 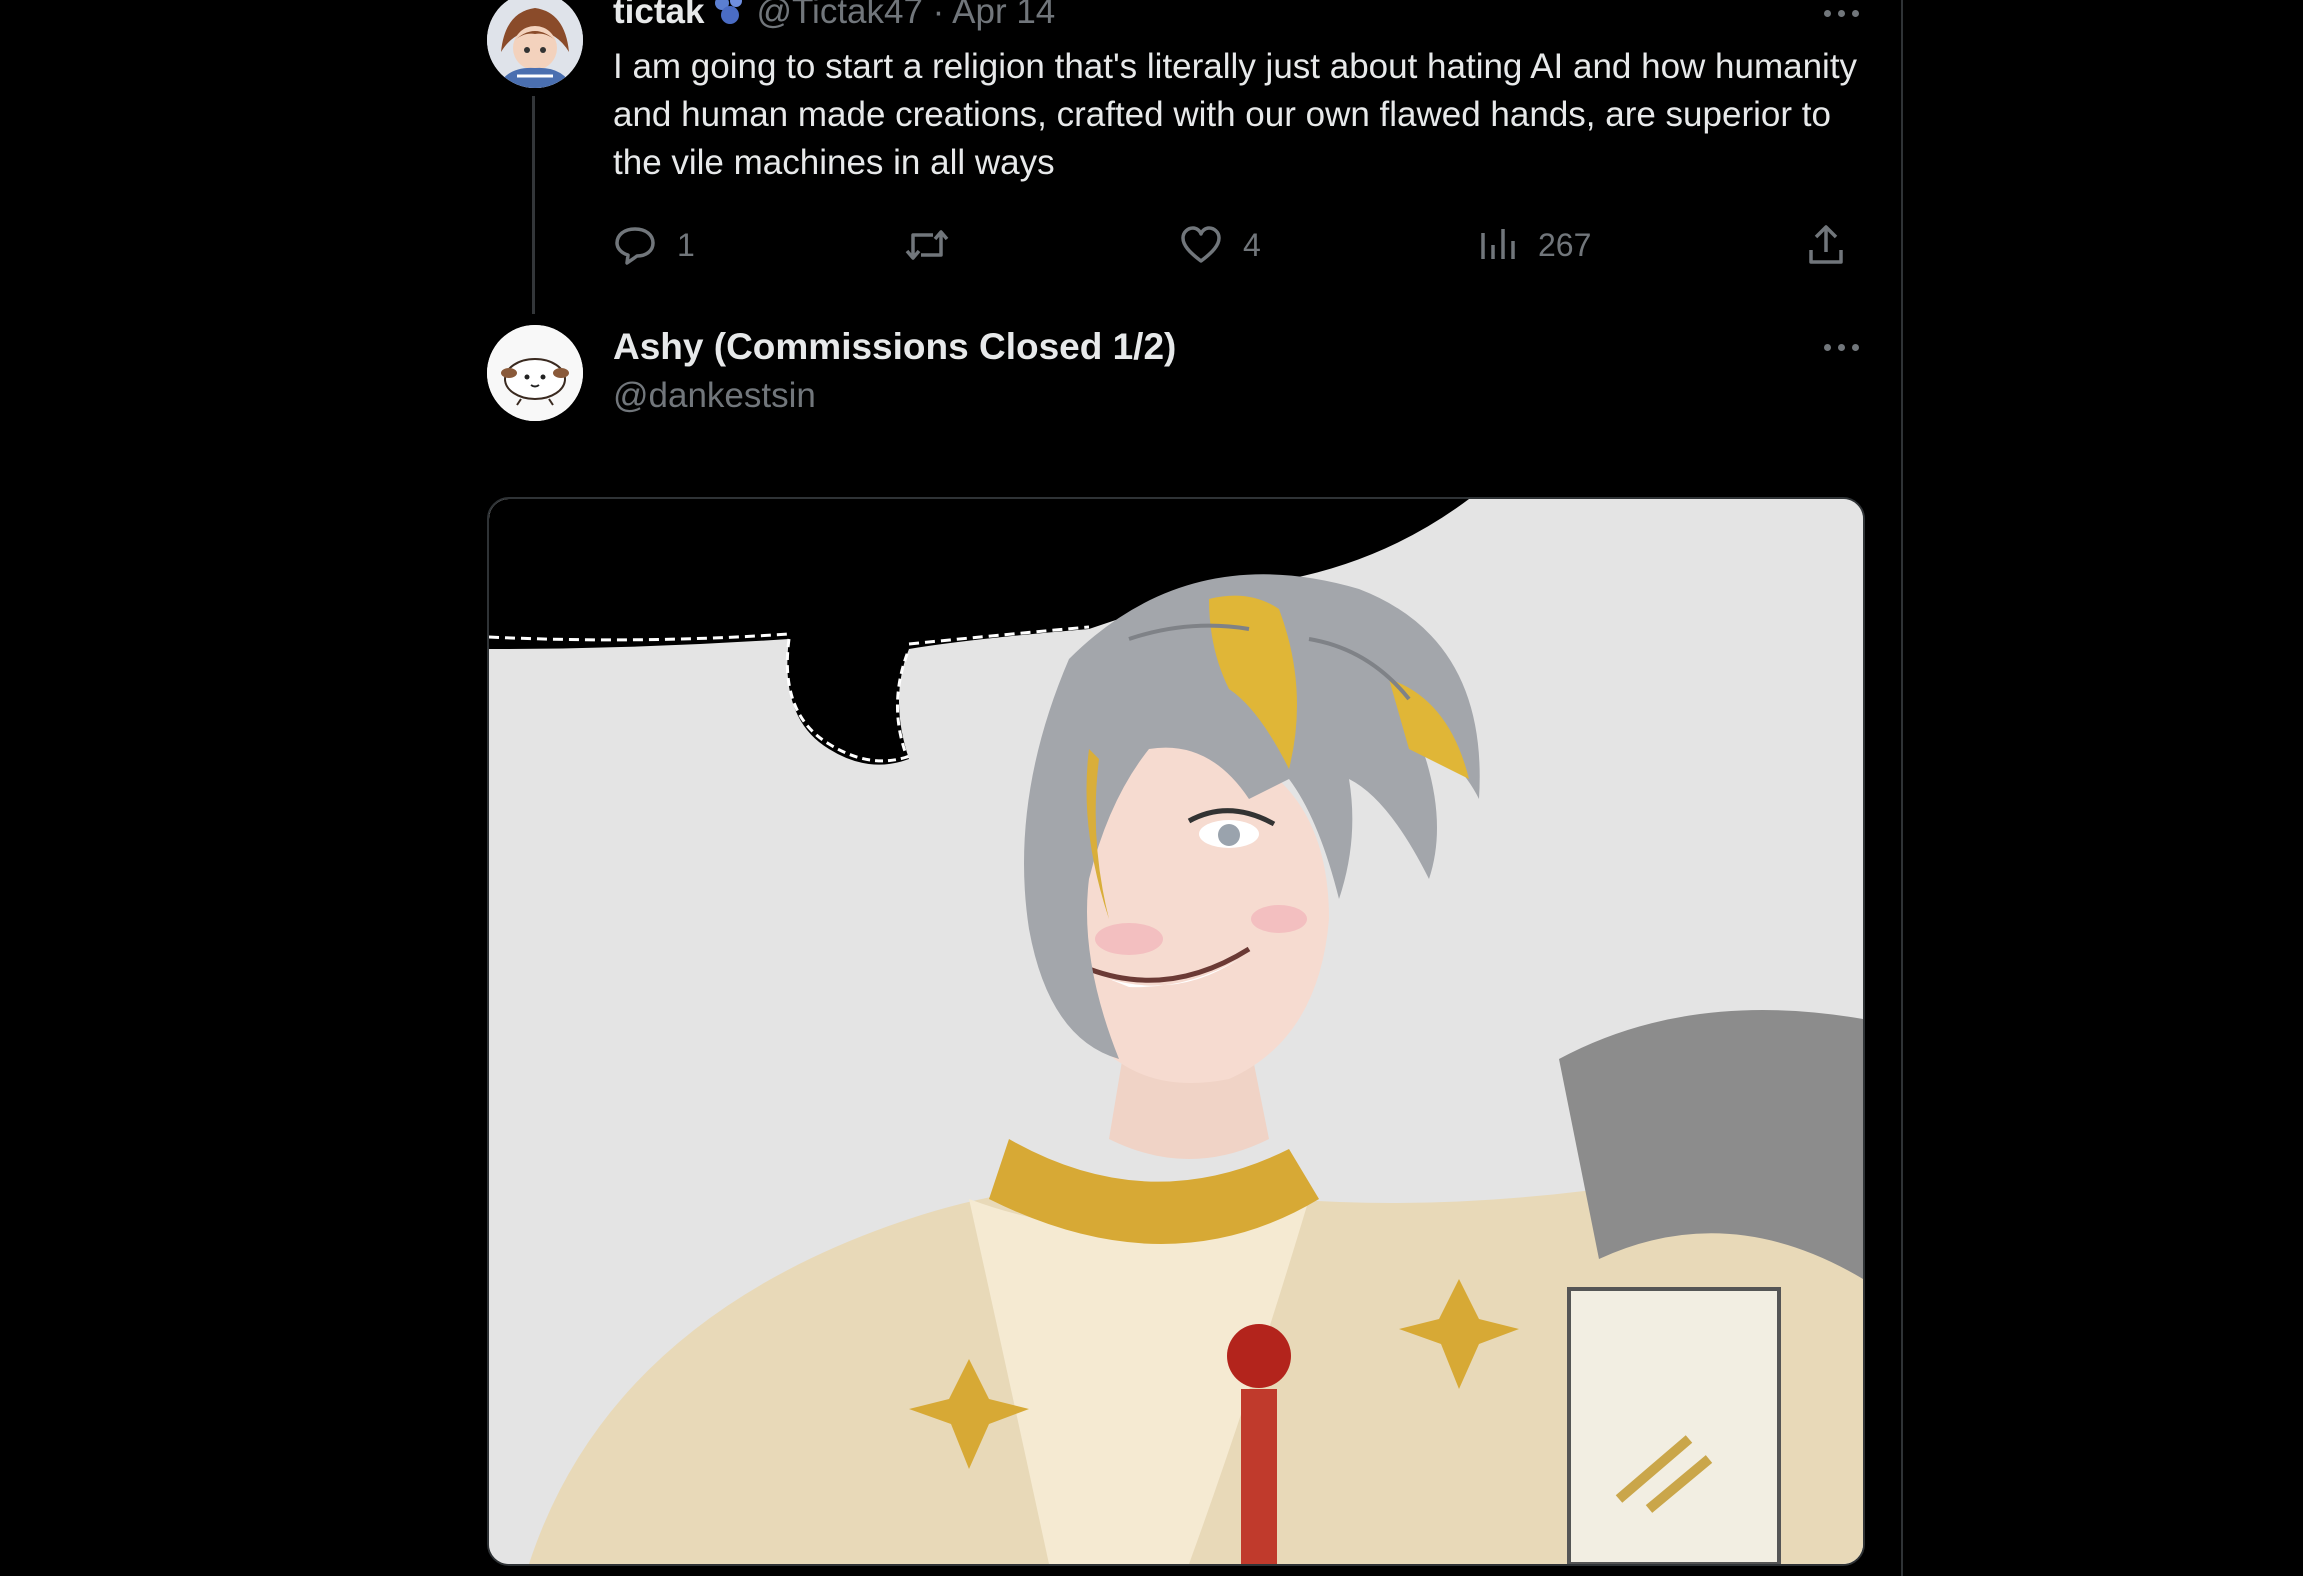 I want to click on retweet-icon, so click(x=927, y=245).